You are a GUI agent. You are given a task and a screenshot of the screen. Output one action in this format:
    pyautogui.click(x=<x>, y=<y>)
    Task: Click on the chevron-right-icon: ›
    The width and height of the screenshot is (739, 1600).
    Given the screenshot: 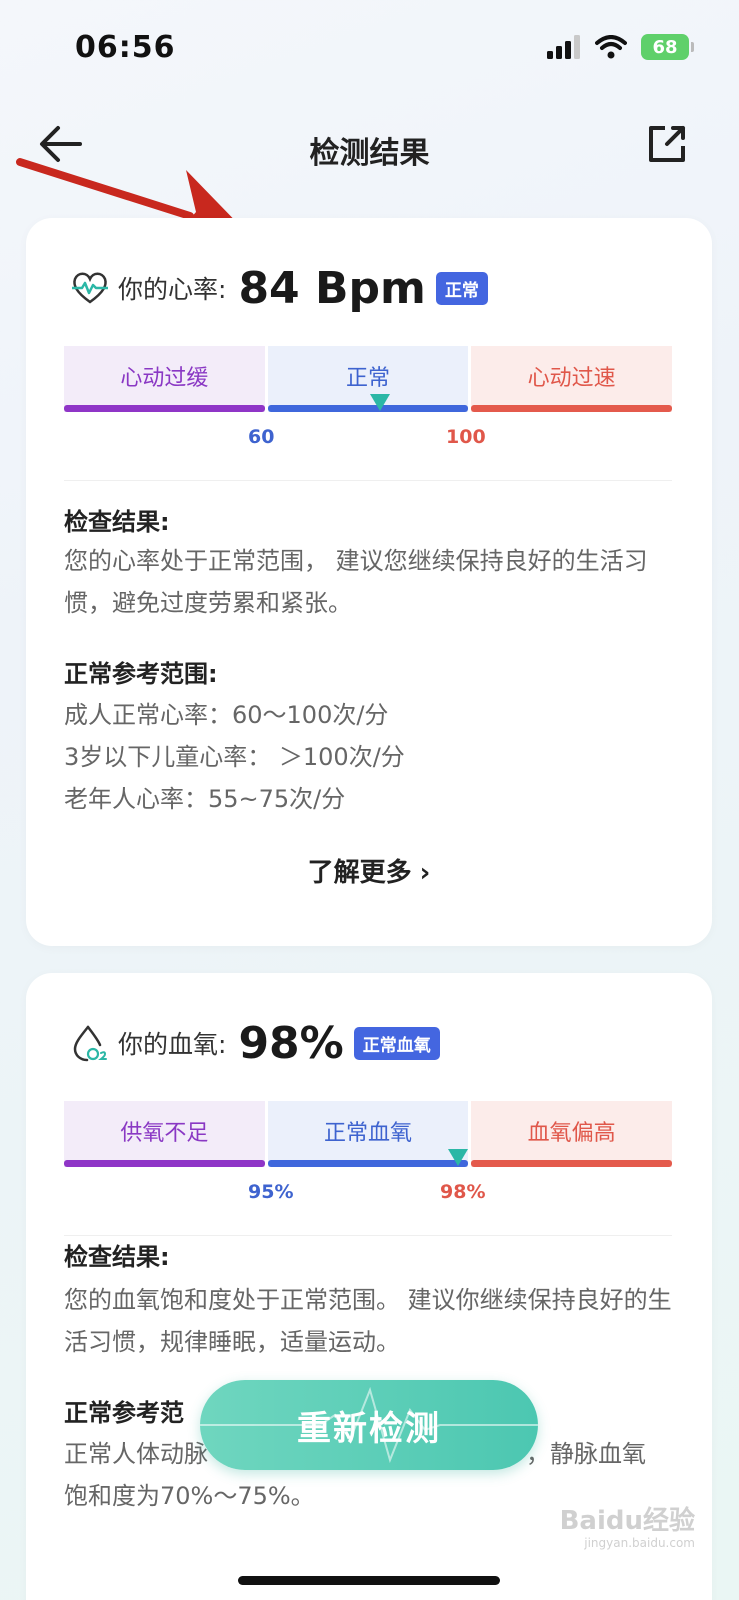 What is the action you would take?
    pyautogui.click(x=425, y=873)
    